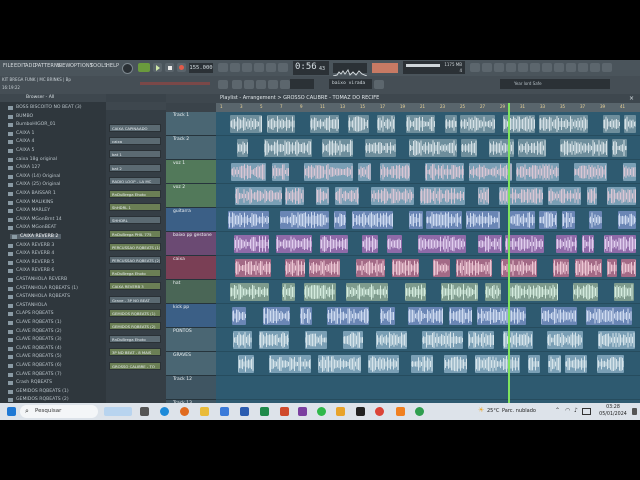 The width and height of the screenshot is (640, 480). Describe the element at coordinates (135, 352) in the screenshot. I see `channel-button: 3P ND BEAT - 8 MAIS` at that location.